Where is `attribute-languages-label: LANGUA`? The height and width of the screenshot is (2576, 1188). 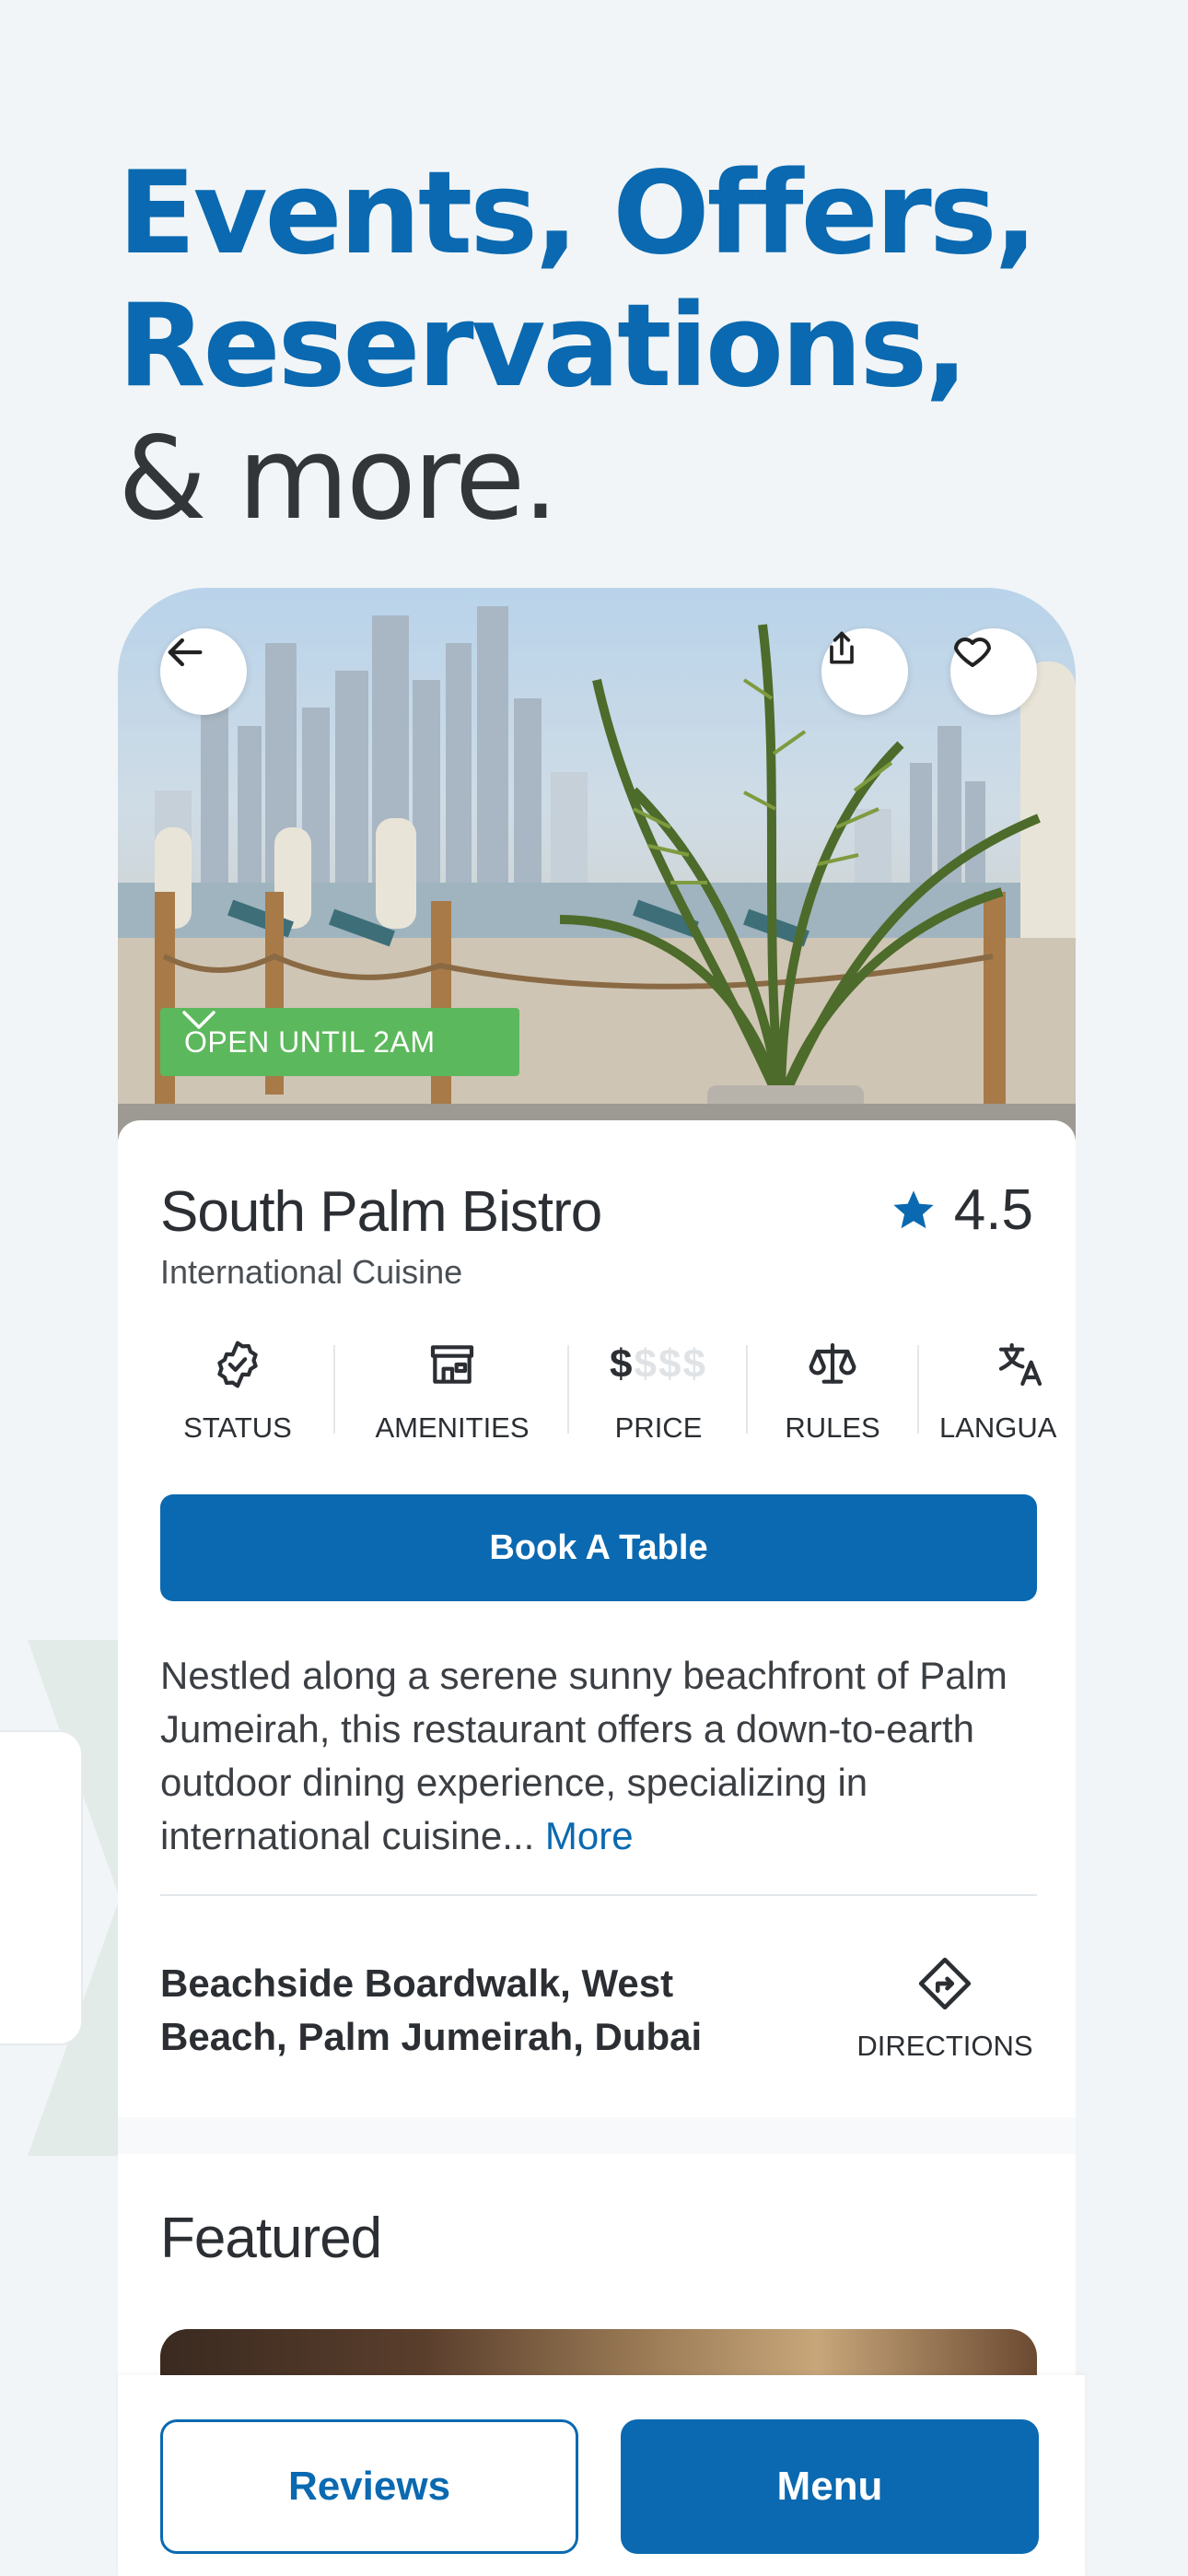 attribute-languages-label: LANGUA is located at coordinates (998, 1427).